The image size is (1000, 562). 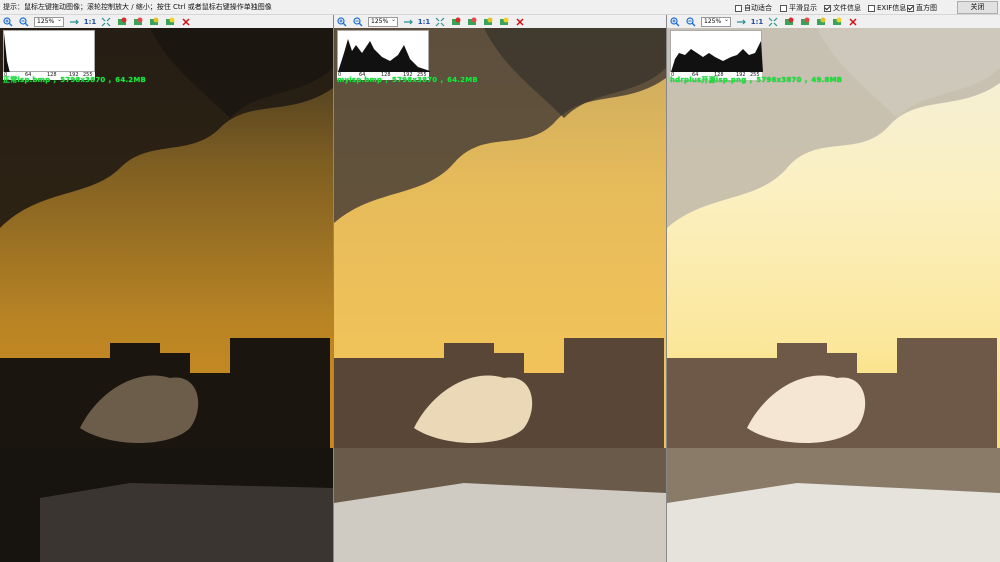 I want to click on exif-info-option: EXIF信息, so click(x=887, y=8).